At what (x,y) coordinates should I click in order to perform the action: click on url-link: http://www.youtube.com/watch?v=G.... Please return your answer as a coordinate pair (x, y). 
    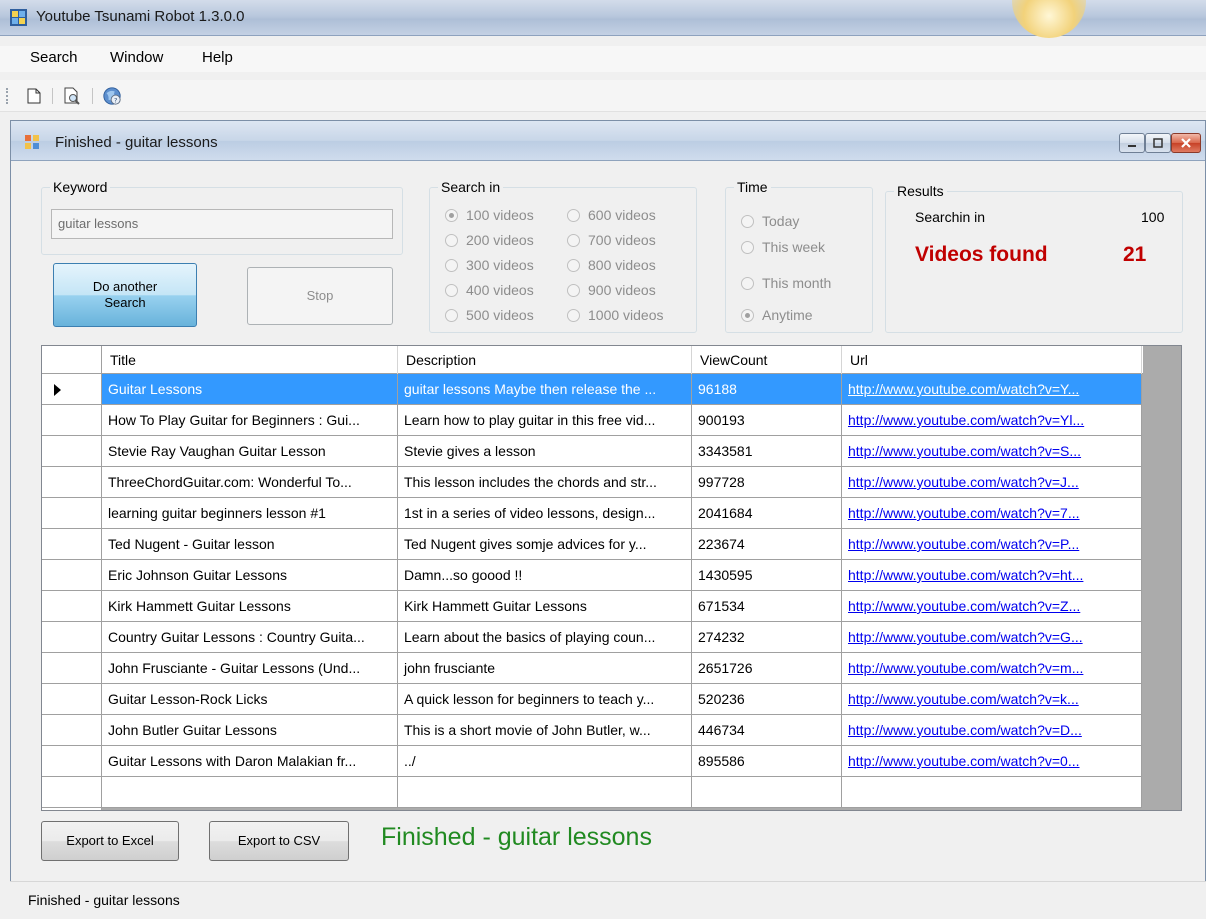
    Looking at the image, I should click on (965, 637).